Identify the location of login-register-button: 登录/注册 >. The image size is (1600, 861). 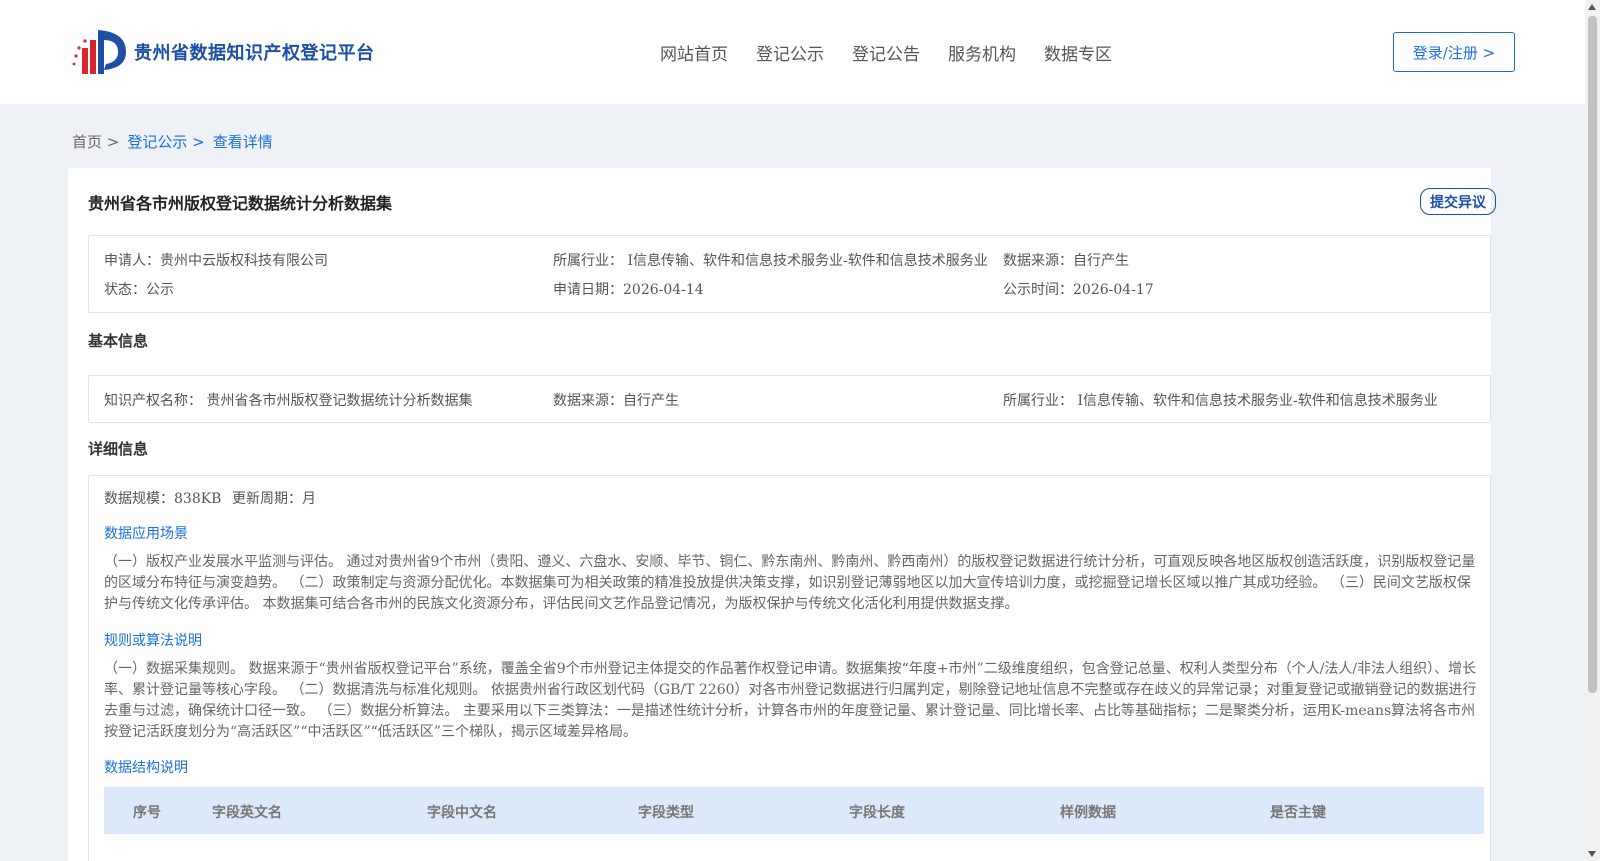
(1454, 52).